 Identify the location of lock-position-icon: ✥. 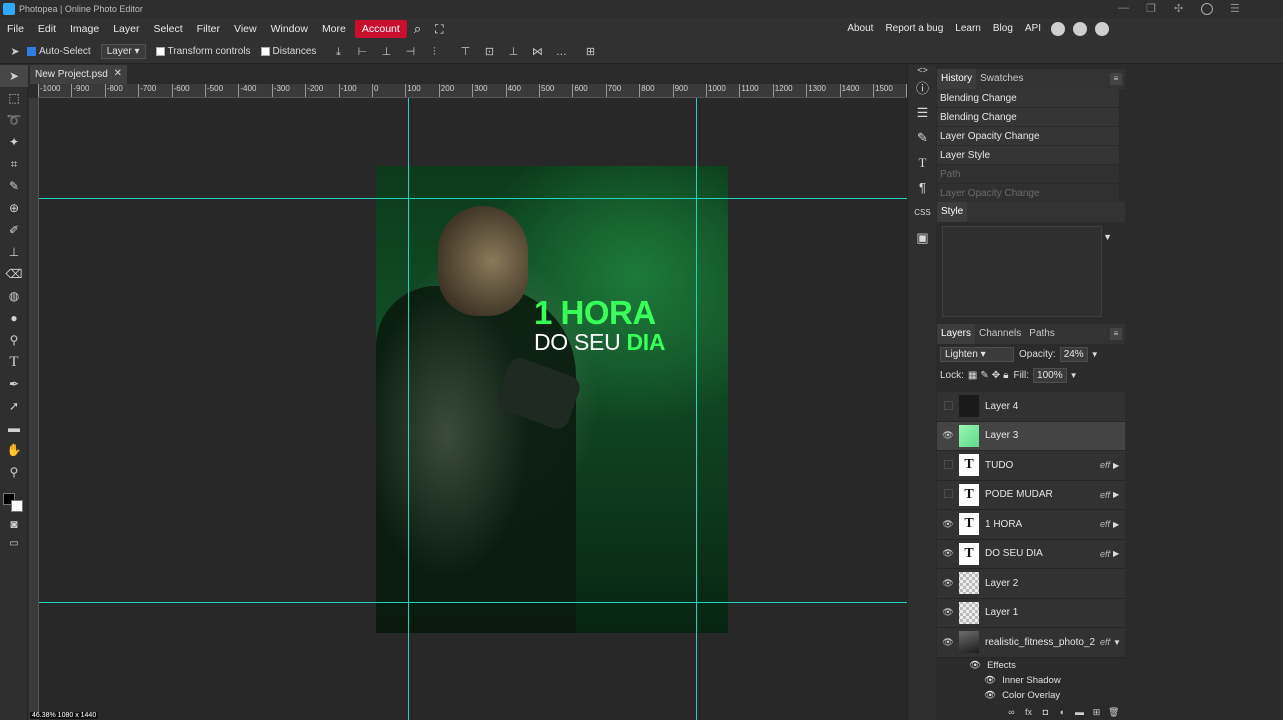
(996, 375).